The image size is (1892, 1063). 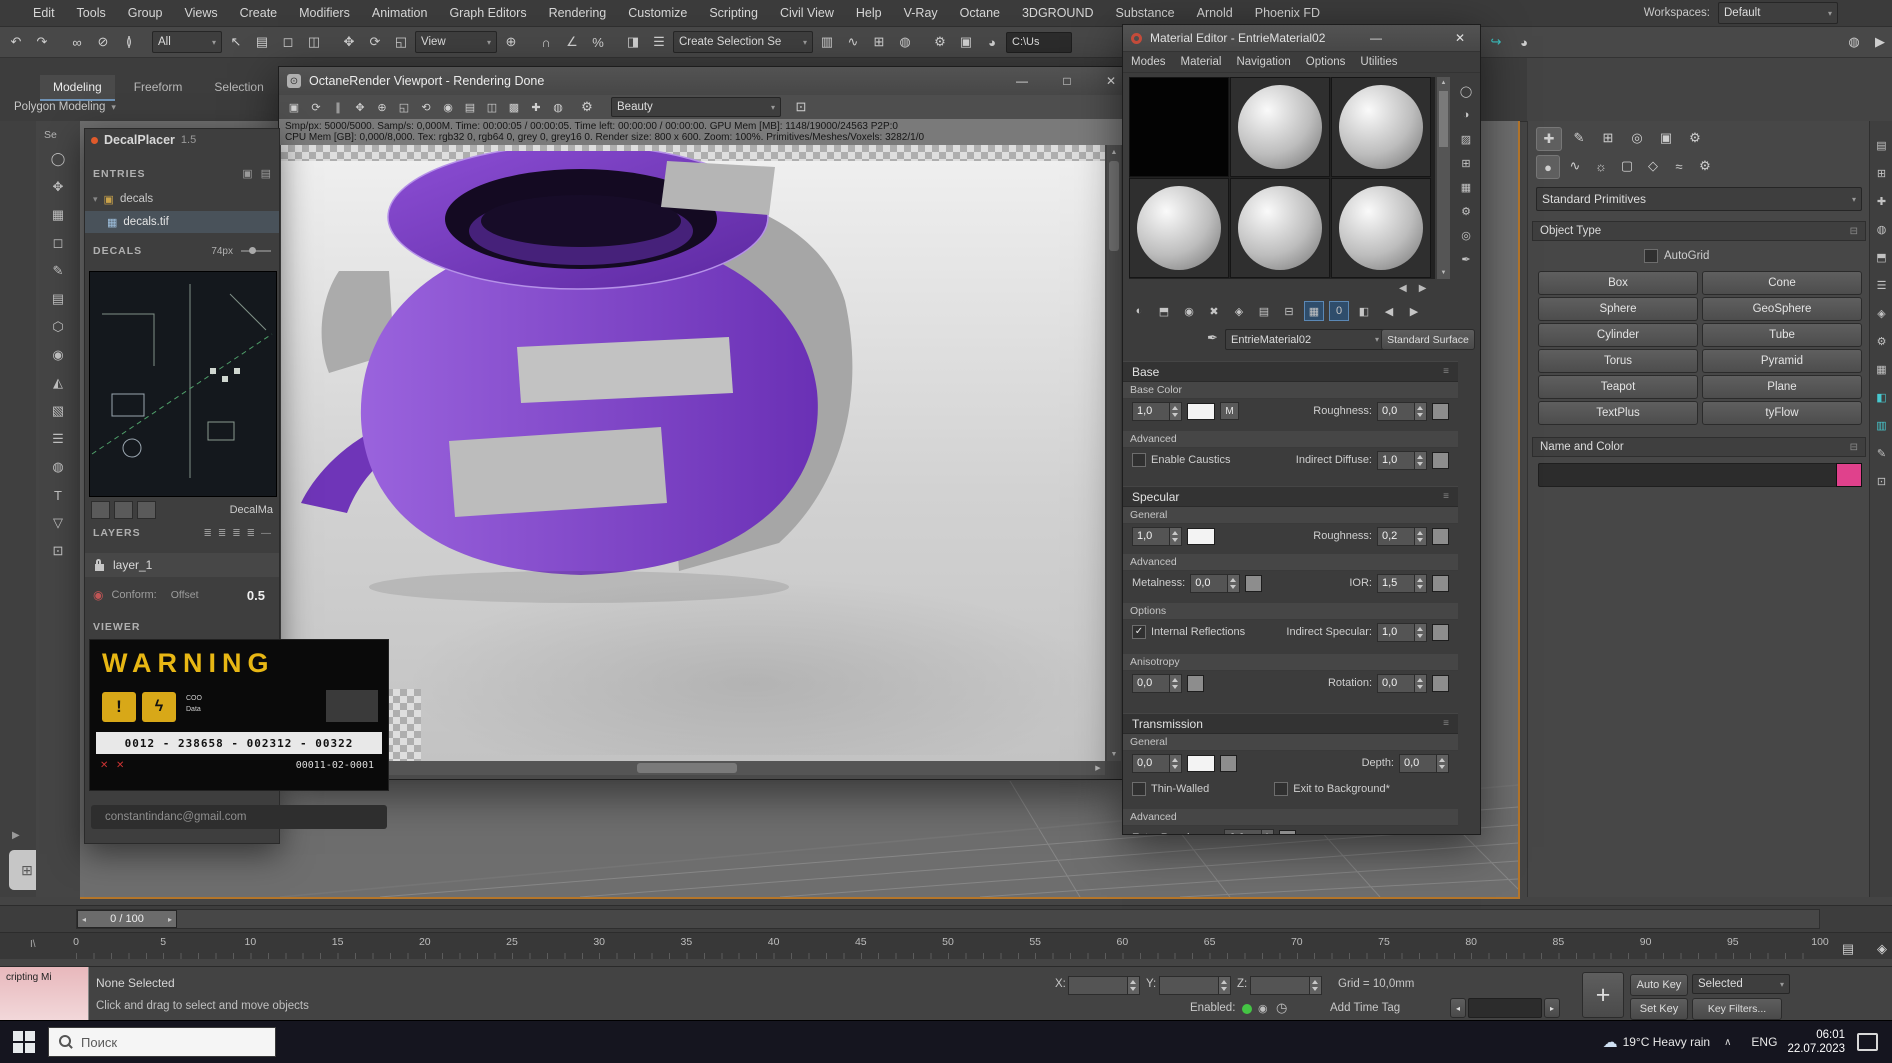 What do you see at coordinates (1157, 411) in the screenshot?
I see `base-weight-spinner: 1,0` at bounding box center [1157, 411].